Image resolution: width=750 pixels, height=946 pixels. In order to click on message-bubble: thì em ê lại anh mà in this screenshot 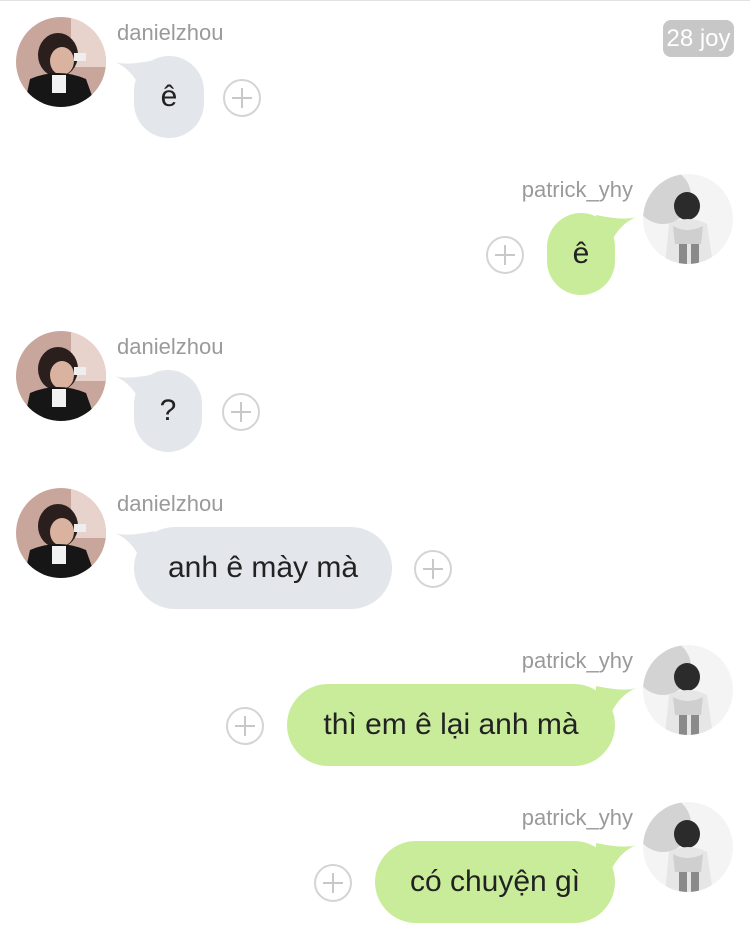, I will do `click(451, 725)`.